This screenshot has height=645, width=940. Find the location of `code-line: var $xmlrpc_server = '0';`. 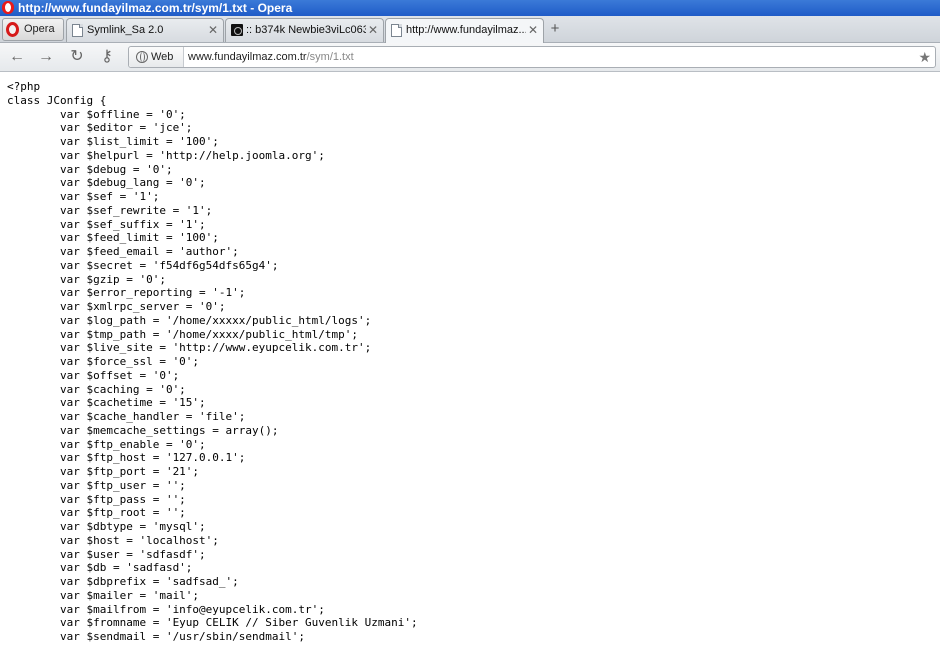

code-line: var $xmlrpc_server = '0'; is located at coordinates (116, 306).